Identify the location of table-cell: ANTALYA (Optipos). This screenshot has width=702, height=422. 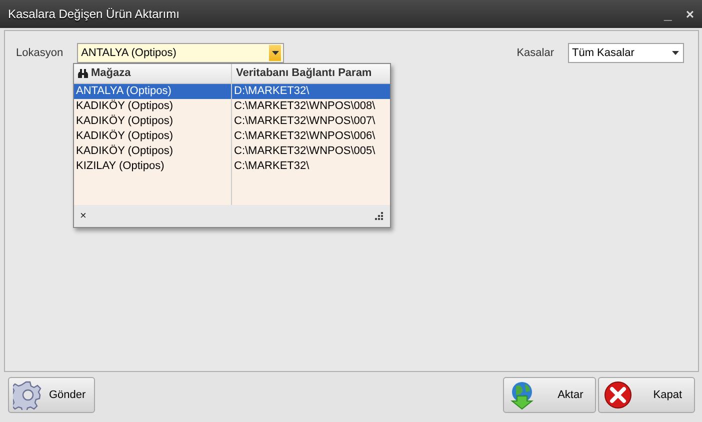
(153, 91).